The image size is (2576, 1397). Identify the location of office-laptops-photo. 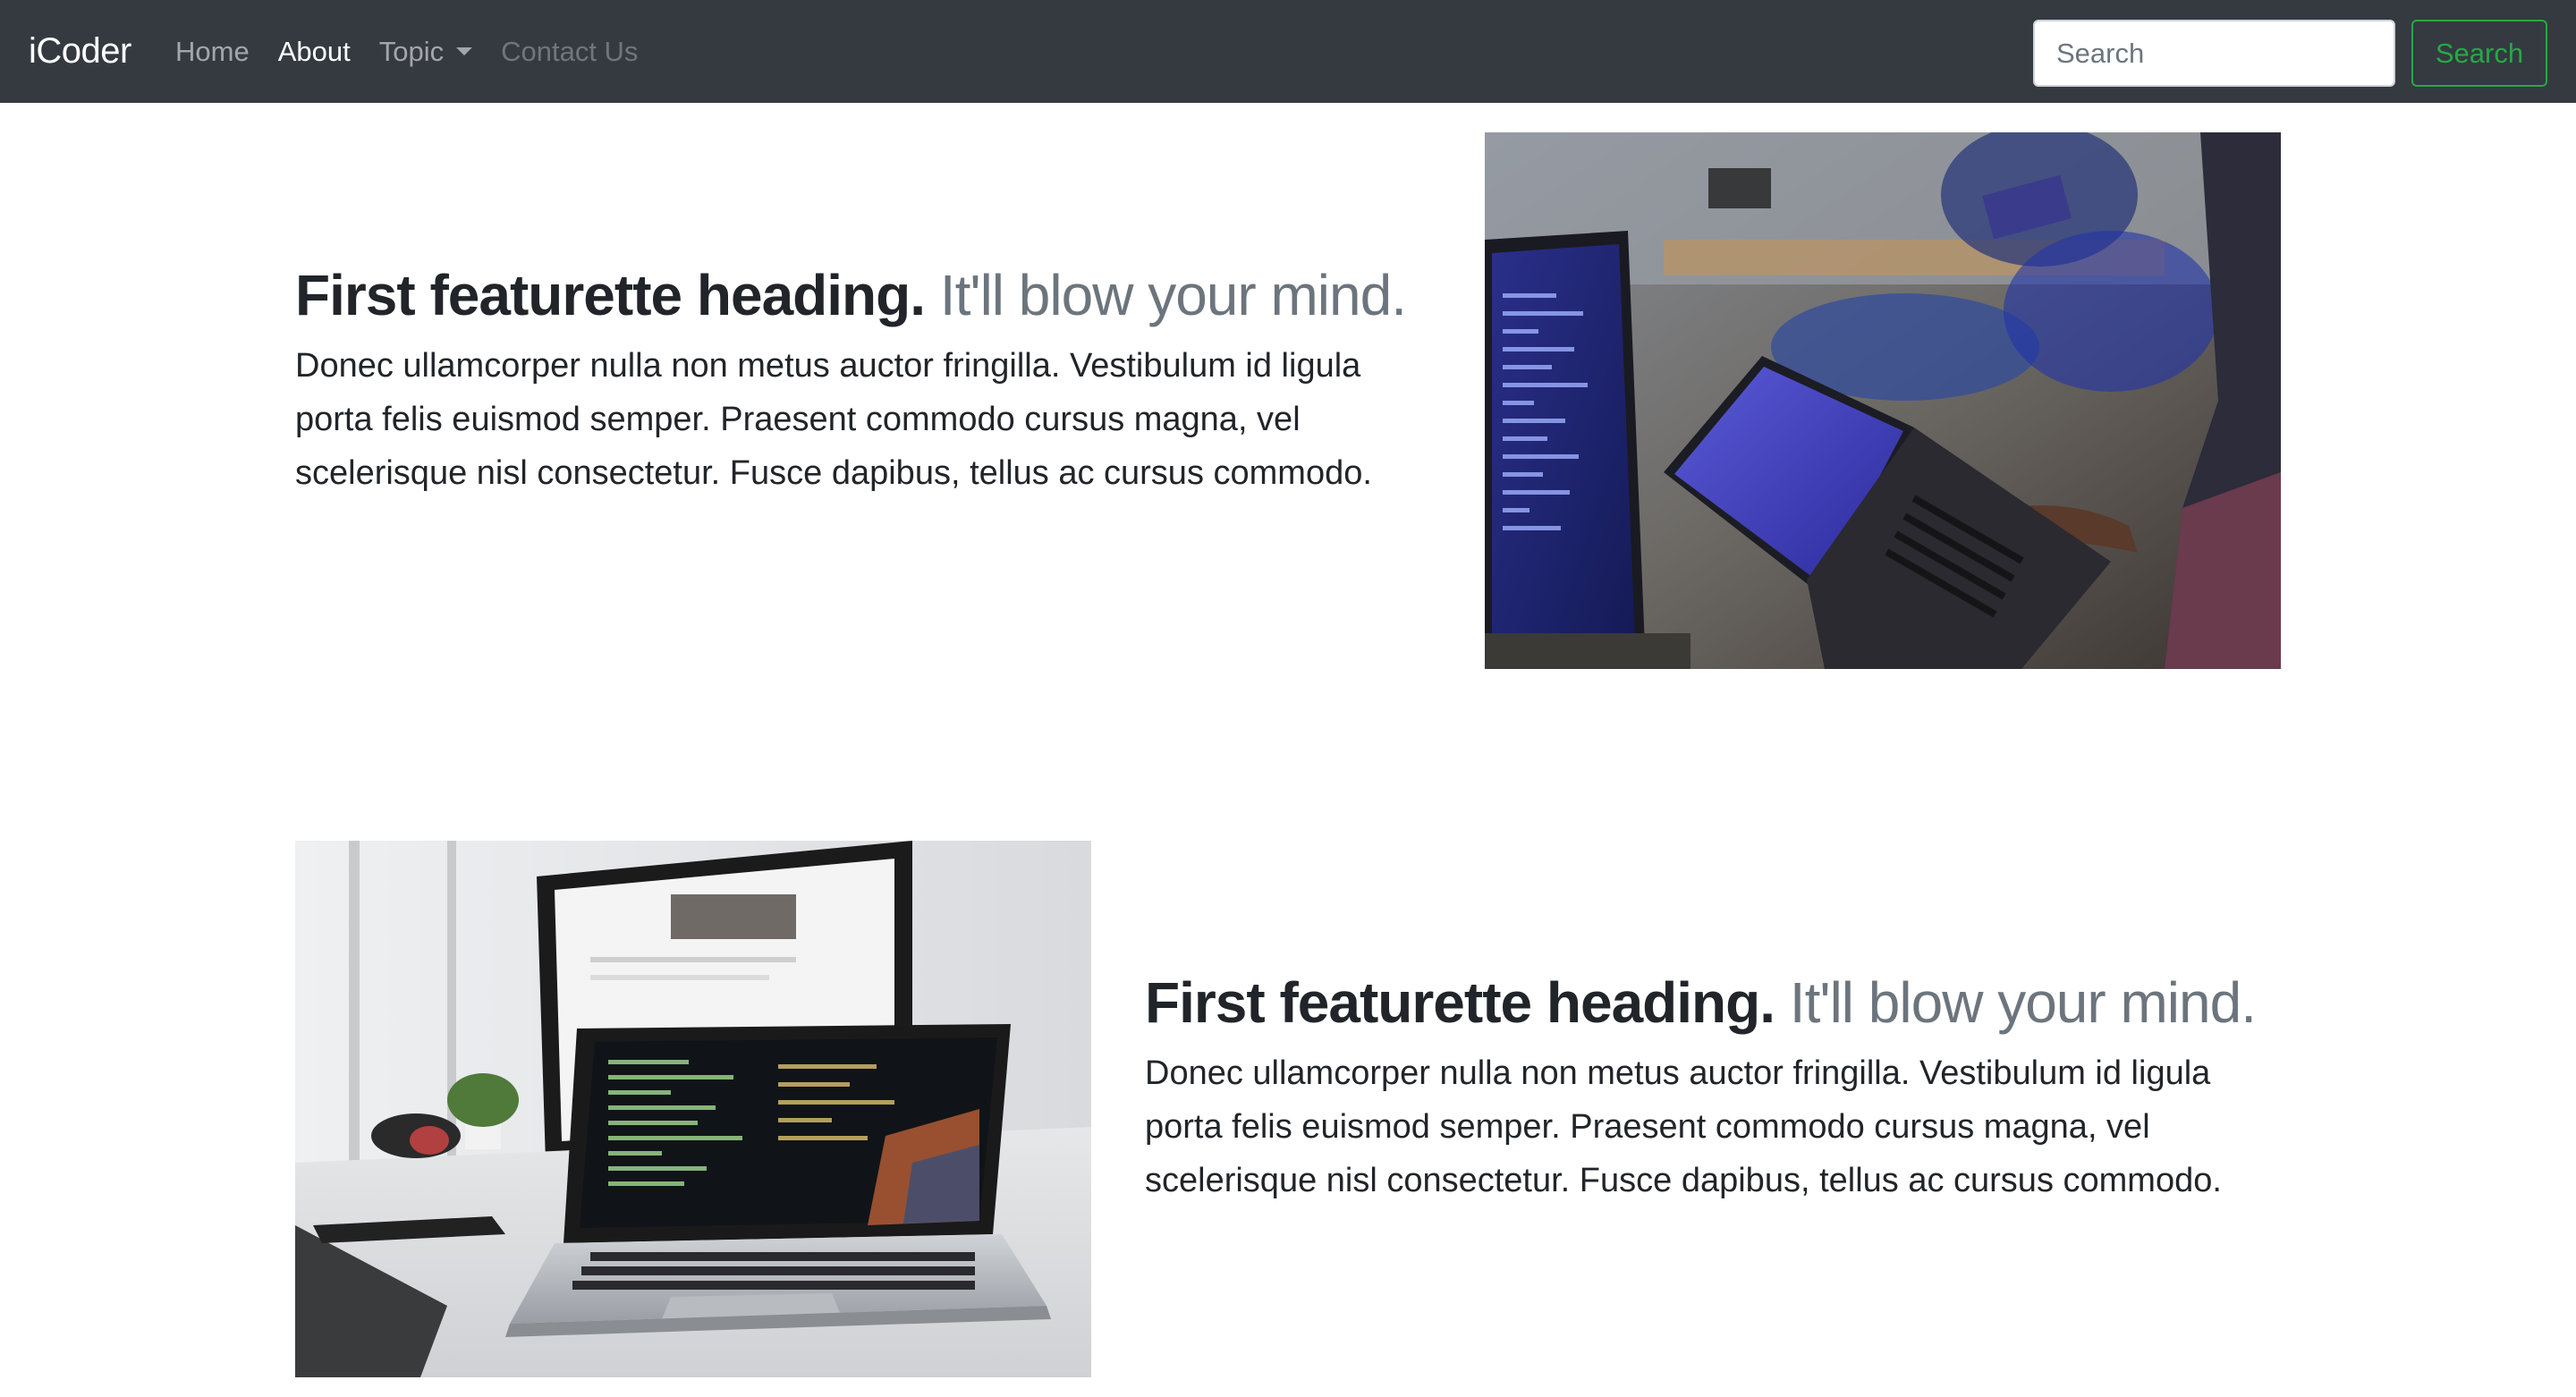
(1883, 400).